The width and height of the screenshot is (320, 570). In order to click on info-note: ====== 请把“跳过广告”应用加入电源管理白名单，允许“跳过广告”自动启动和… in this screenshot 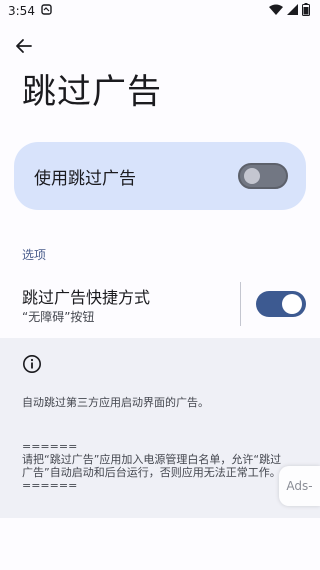, I will do `click(152, 466)`.